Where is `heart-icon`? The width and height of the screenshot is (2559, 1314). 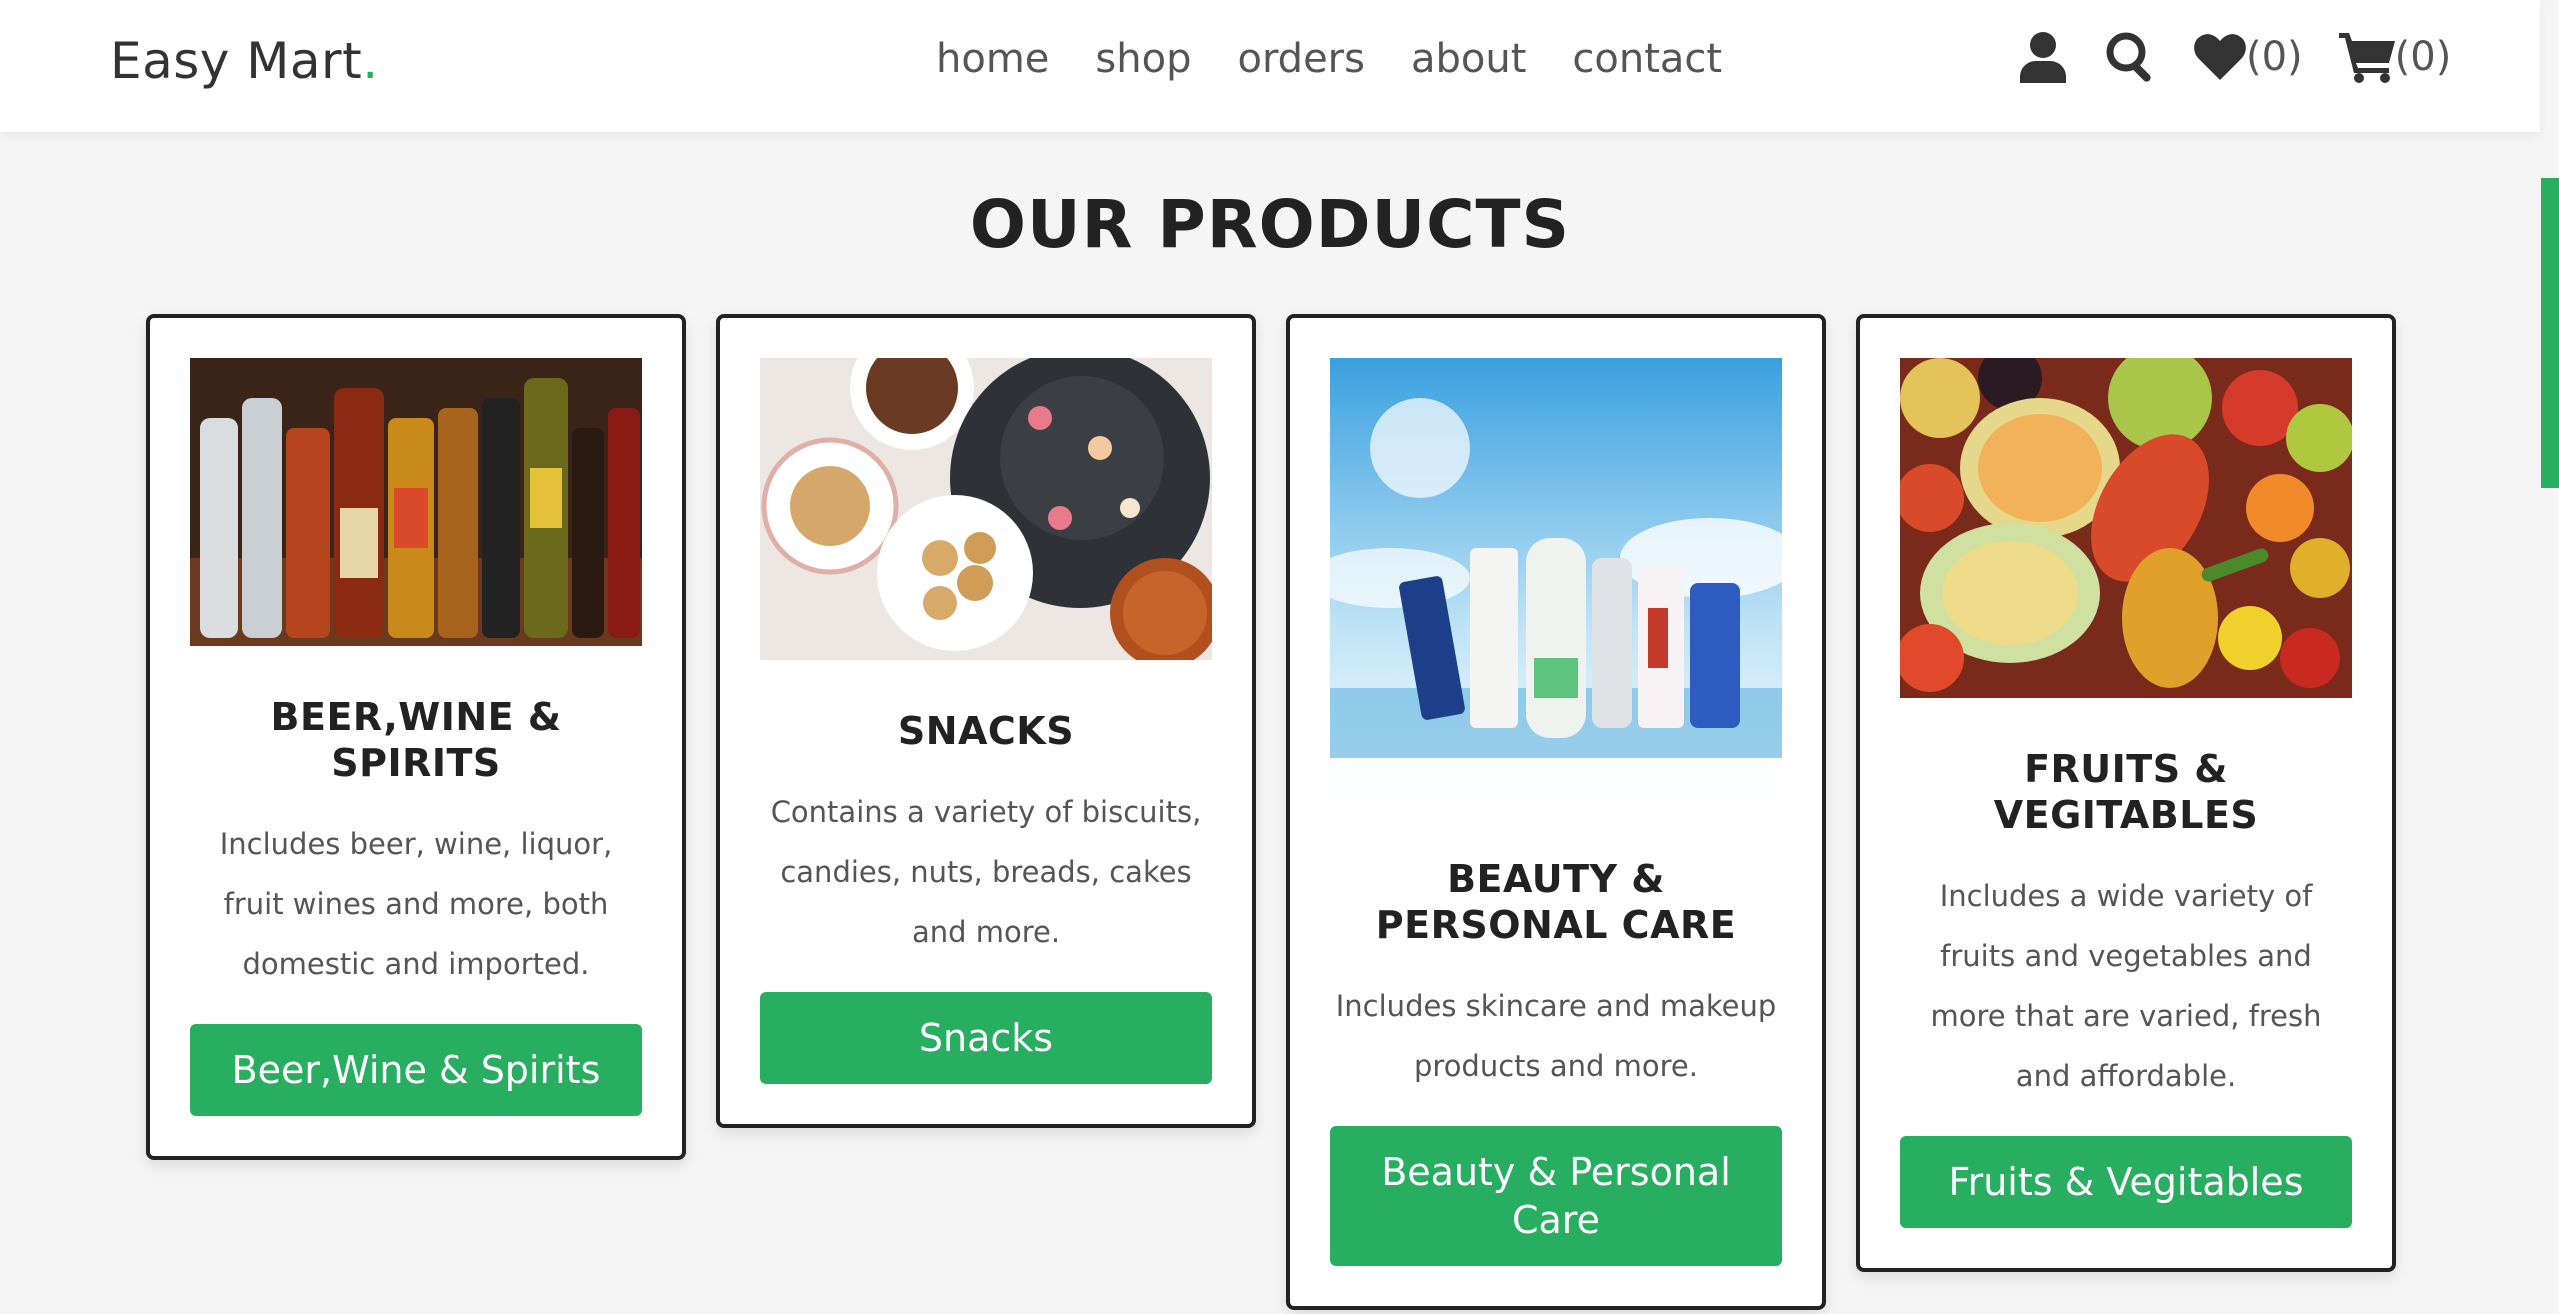 heart-icon is located at coordinates (2220, 57).